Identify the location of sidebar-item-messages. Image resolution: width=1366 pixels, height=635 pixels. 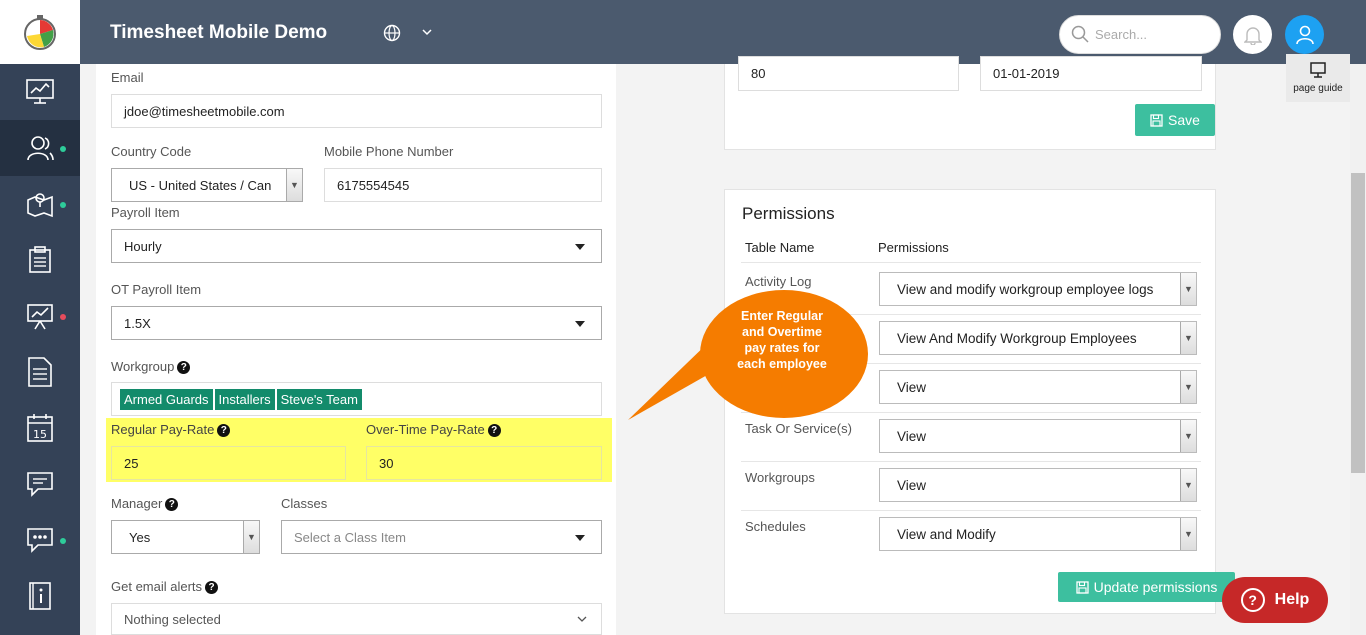
(40, 540).